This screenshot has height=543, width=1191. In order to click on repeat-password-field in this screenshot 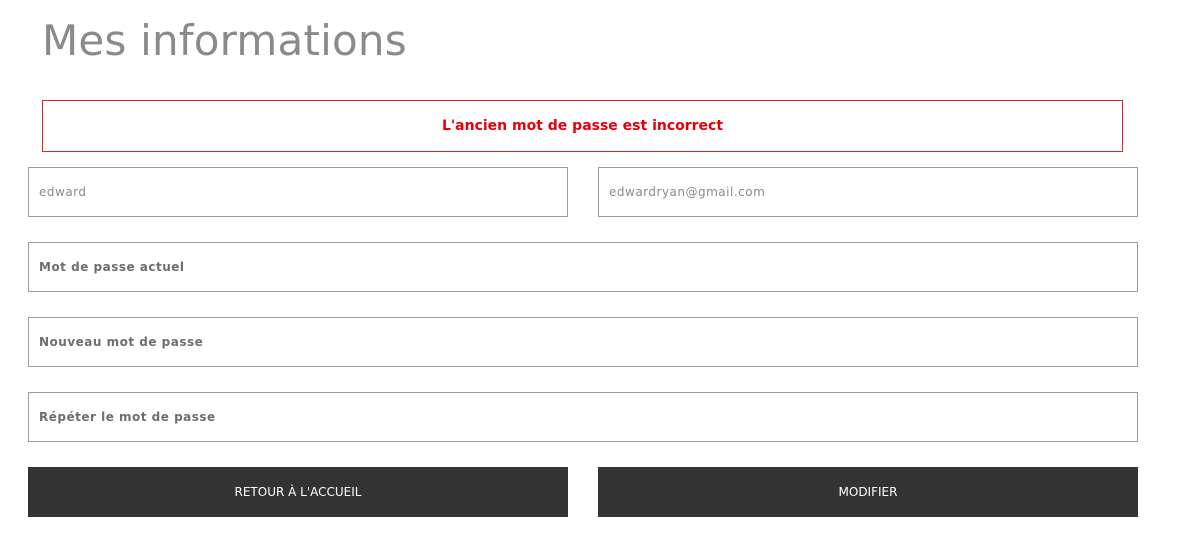, I will do `click(583, 417)`.